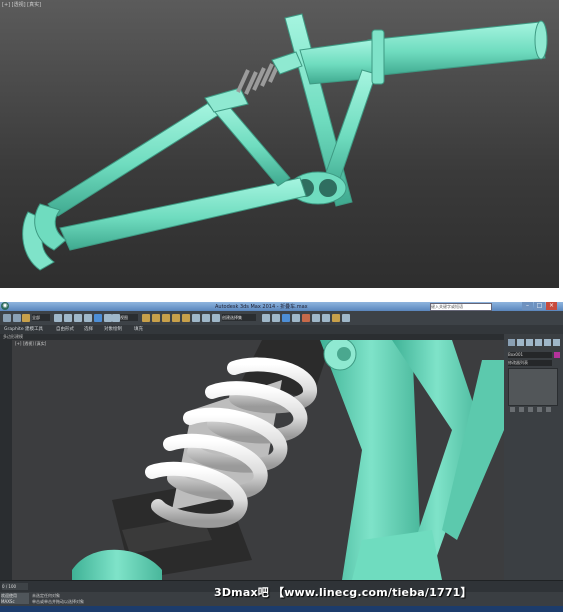 This screenshot has height=612, width=563. Describe the element at coordinates (206, 318) in the screenshot. I see `mirror-icon` at that location.